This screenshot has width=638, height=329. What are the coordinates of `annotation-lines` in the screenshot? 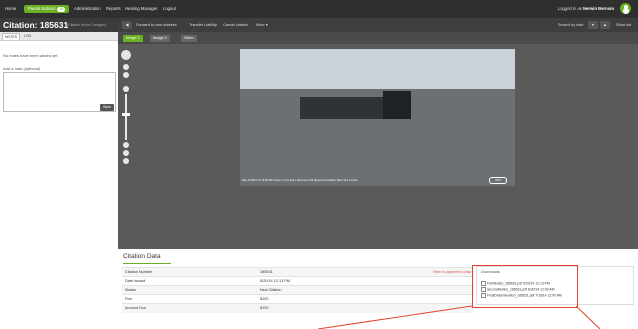 It's located at (459, 317).